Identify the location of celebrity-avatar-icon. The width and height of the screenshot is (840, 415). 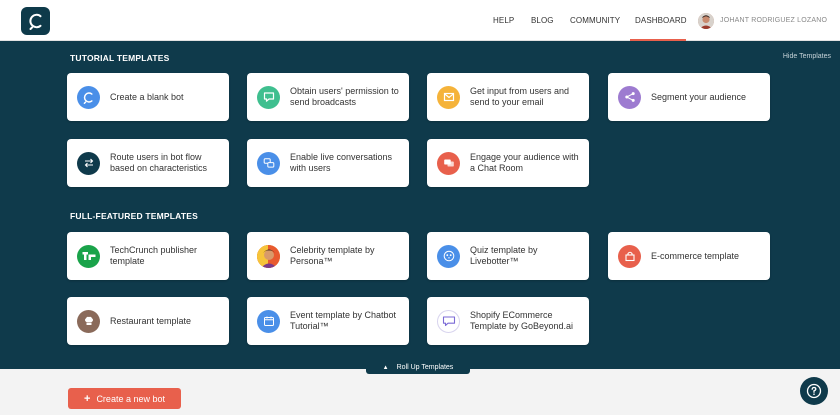
(268, 256).